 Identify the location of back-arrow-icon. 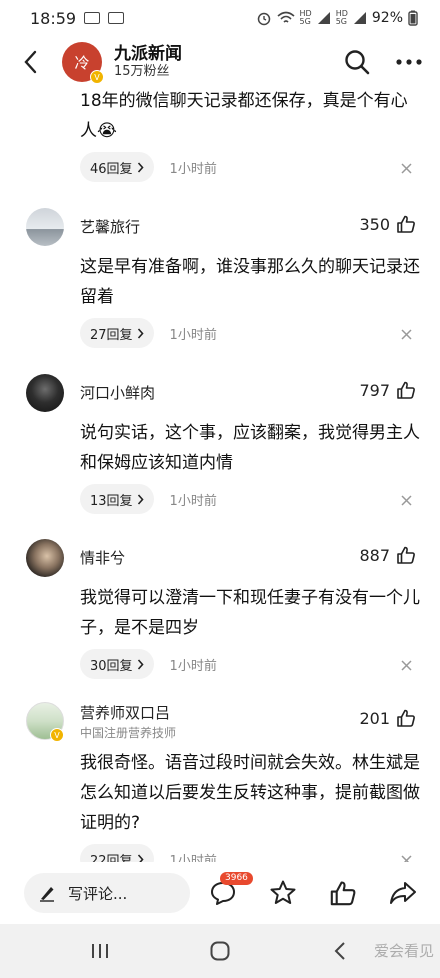
(30, 62).